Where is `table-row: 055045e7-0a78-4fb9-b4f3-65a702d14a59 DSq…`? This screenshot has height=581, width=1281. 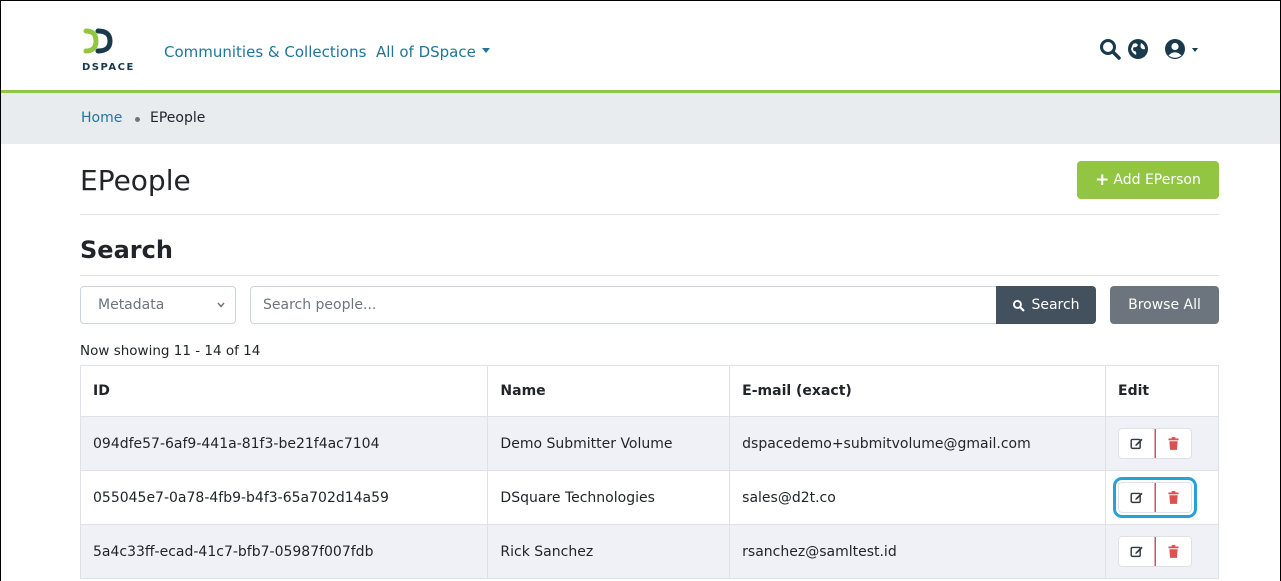
table-row: 055045e7-0a78-4fb9-b4f3-65a702d14a59 DSq… is located at coordinates (649, 497).